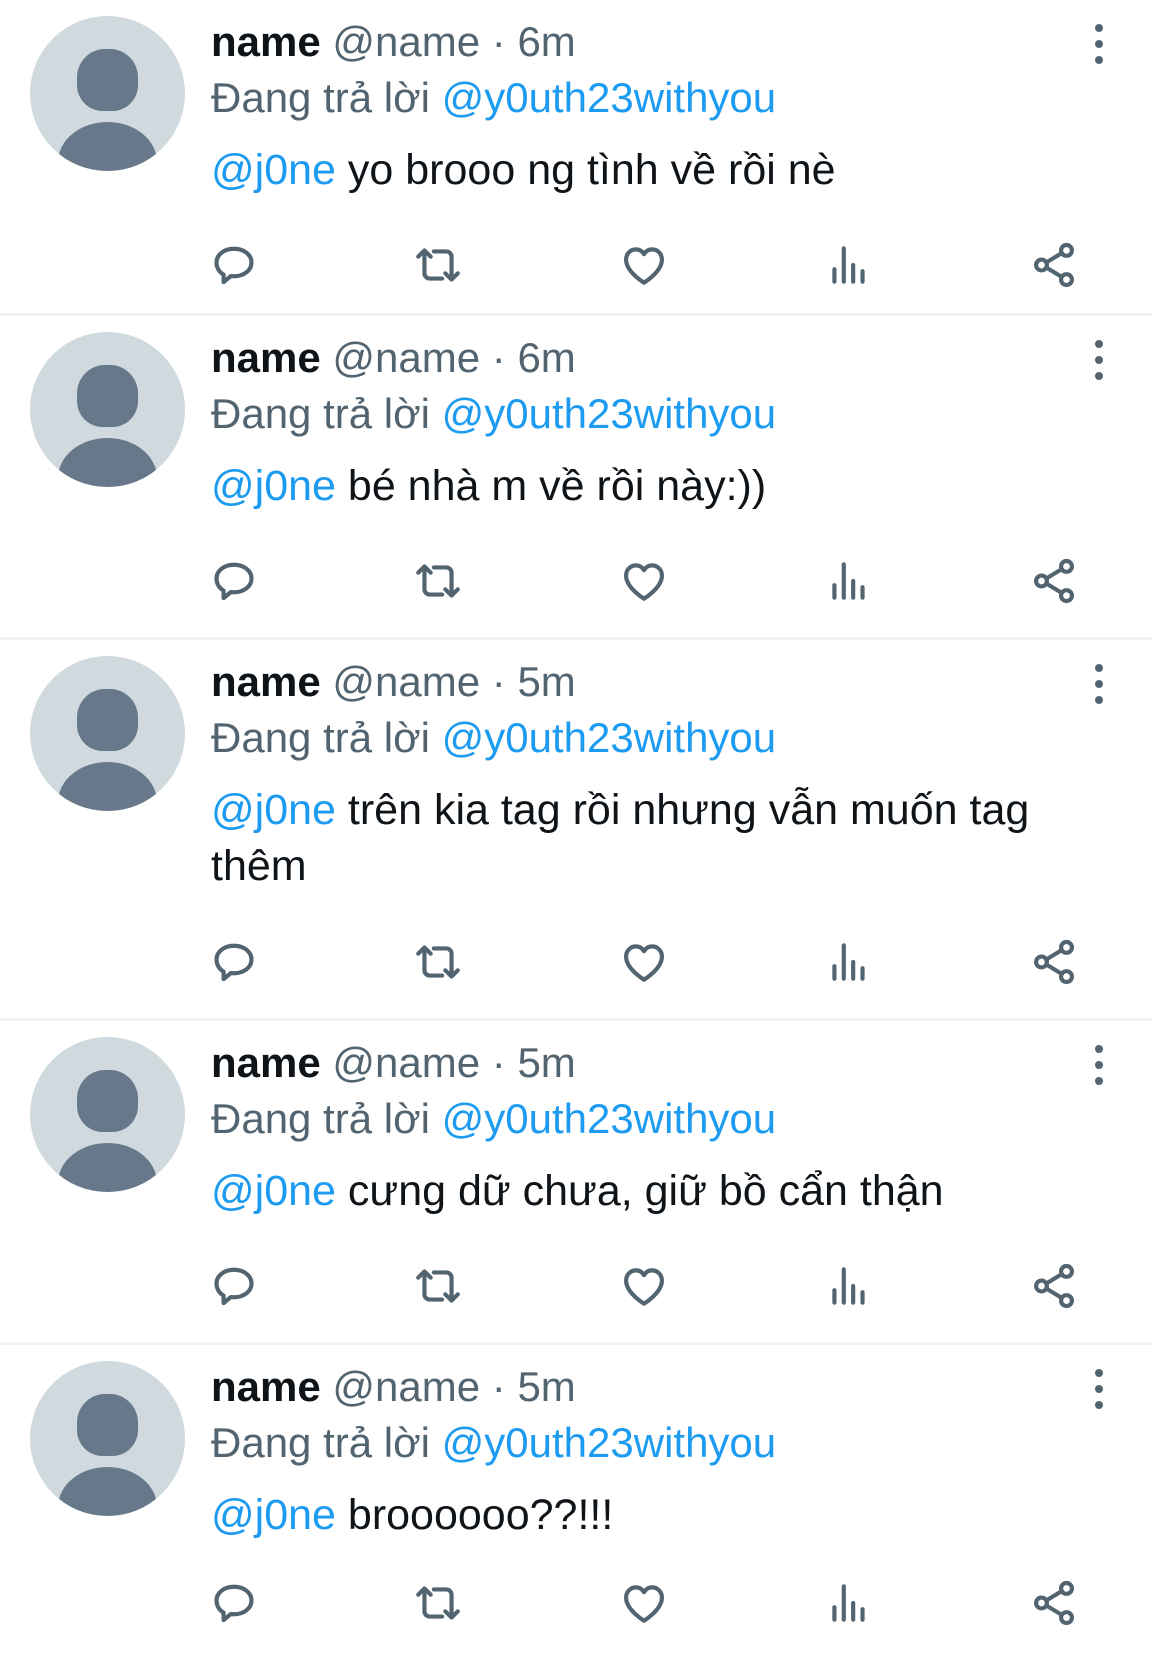 Image resolution: width=1152 pixels, height=1654 pixels. I want to click on tweet-header: name @name · 5m, so click(646, 1063).